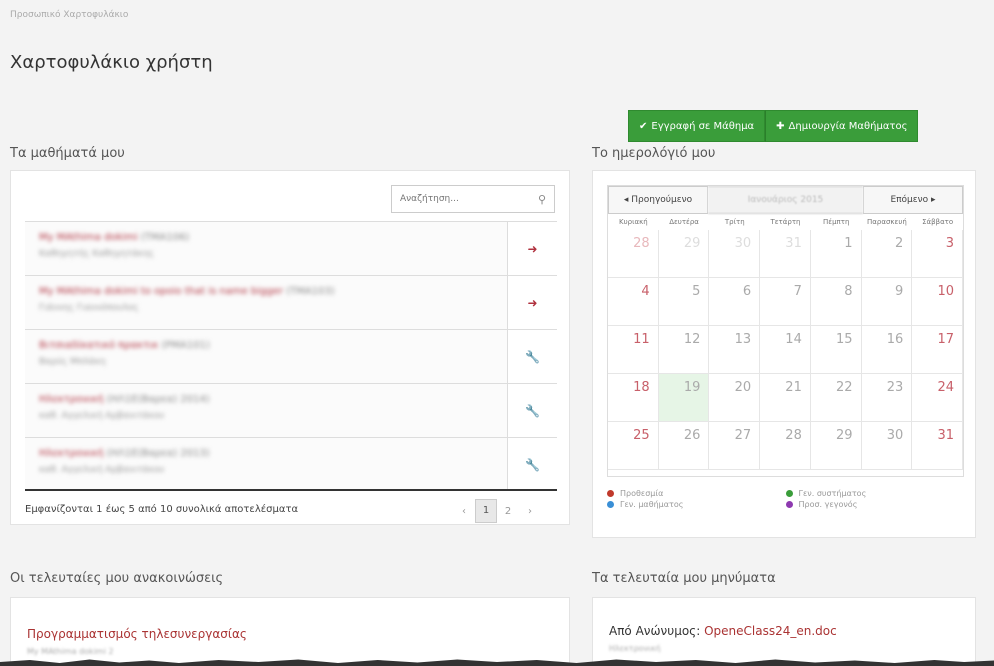 Image resolution: width=994 pixels, height=666 pixels. Describe the element at coordinates (875, 493) in the screenshot. I see `legend-item: Γεν. συστήματος` at that location.